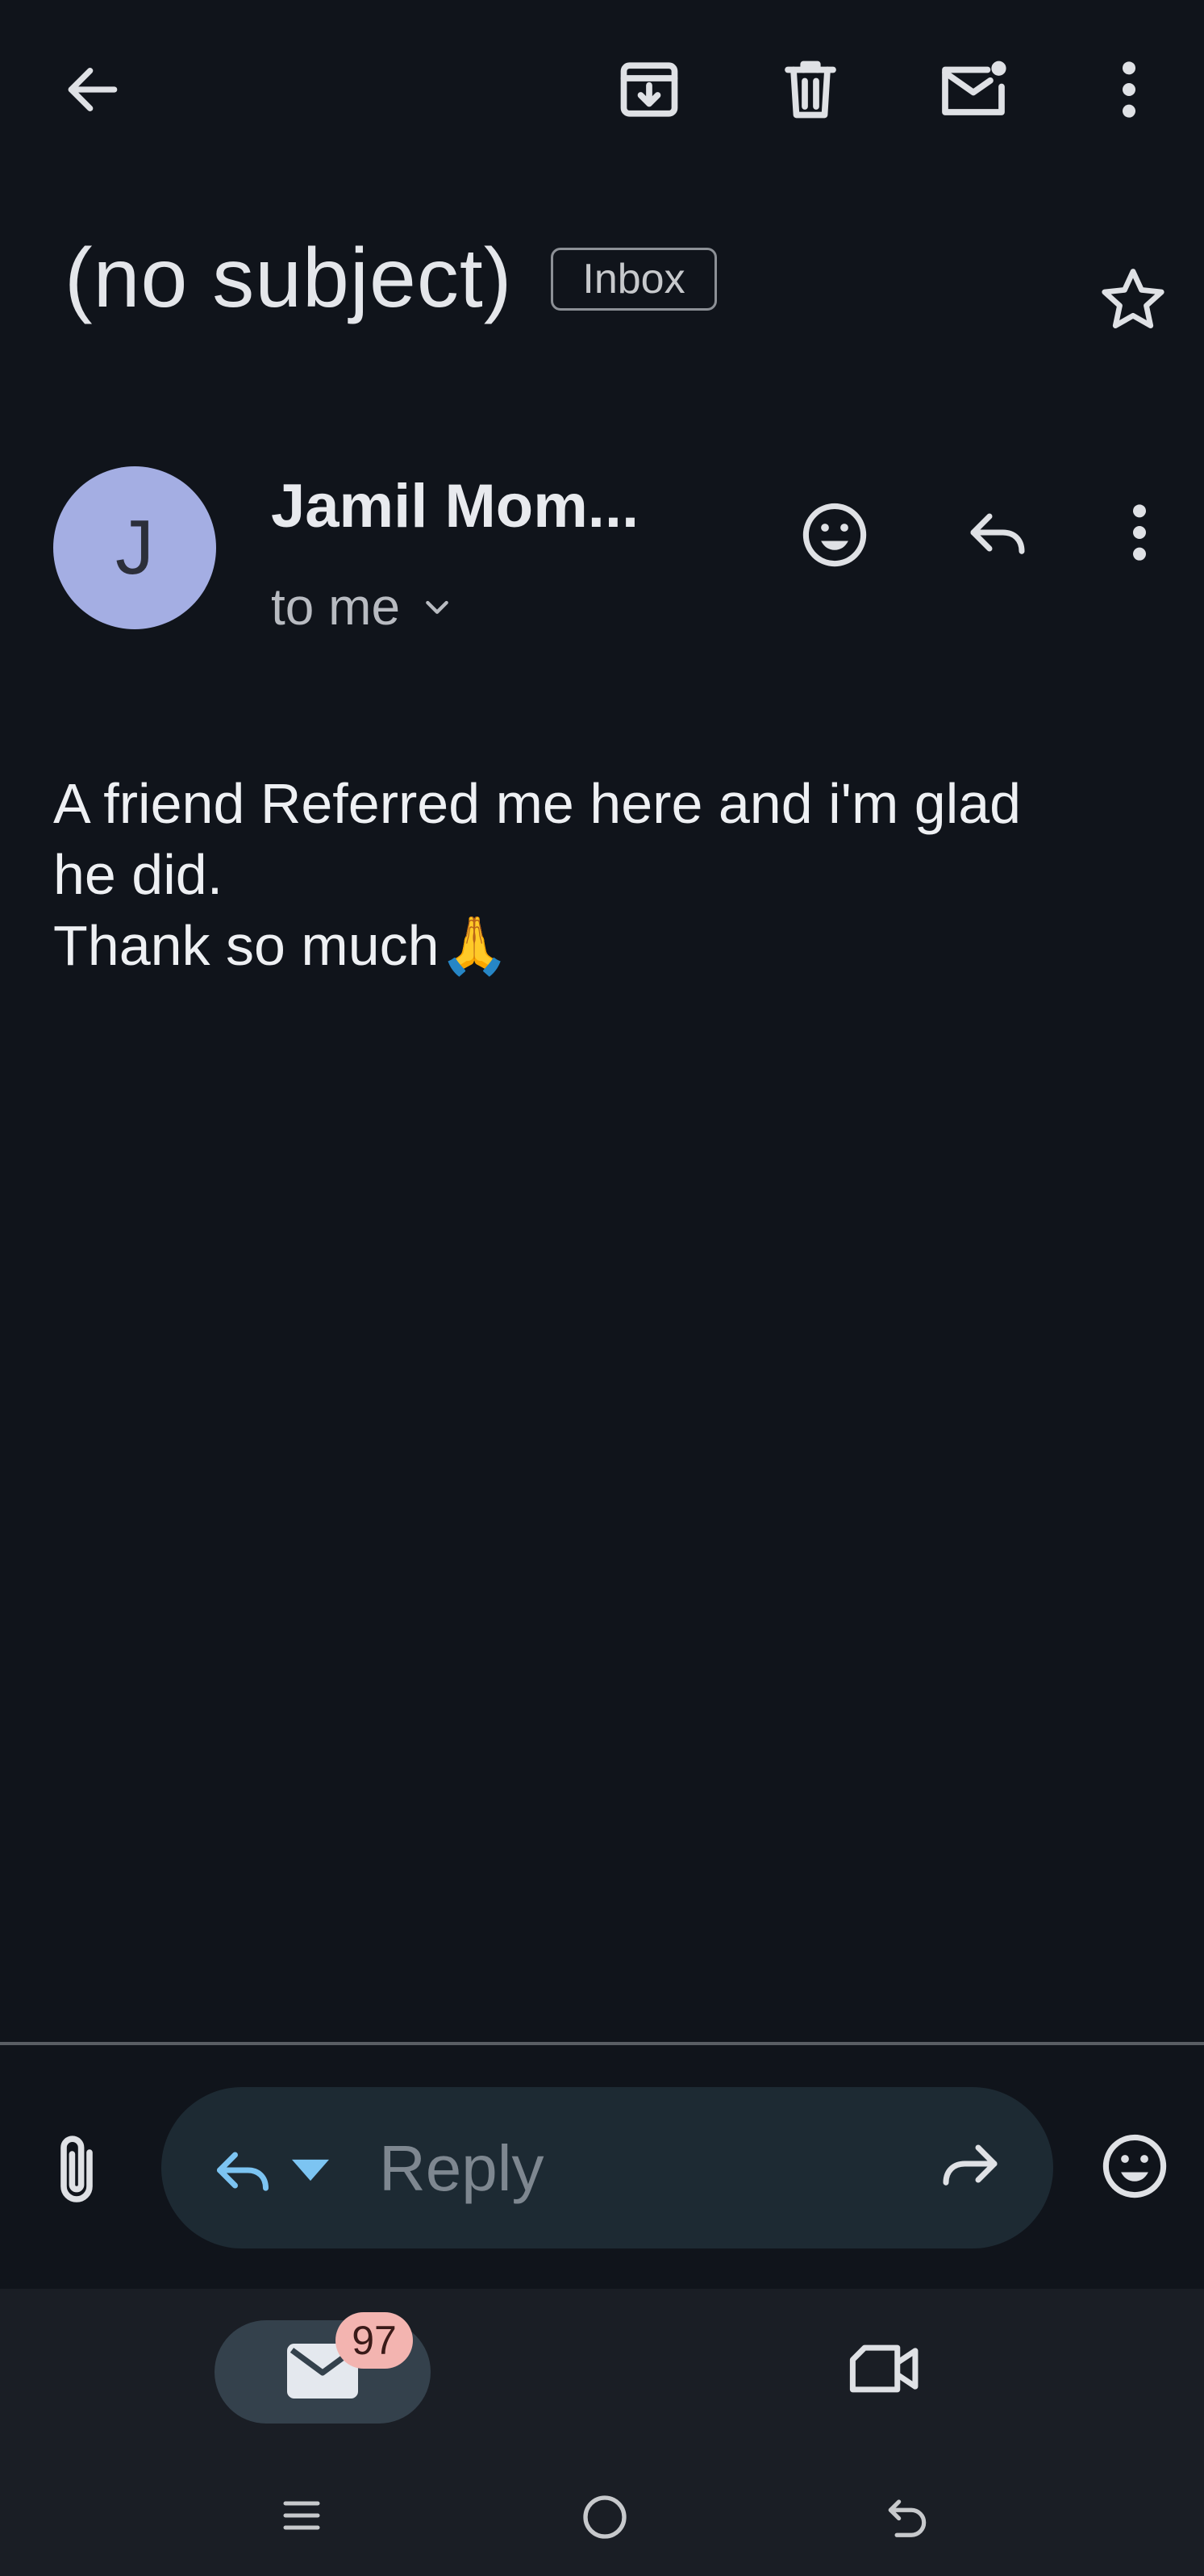 The height and width of the screenshot is (2576, 1204). I want to click on recents-icon, so click(305, 2515).